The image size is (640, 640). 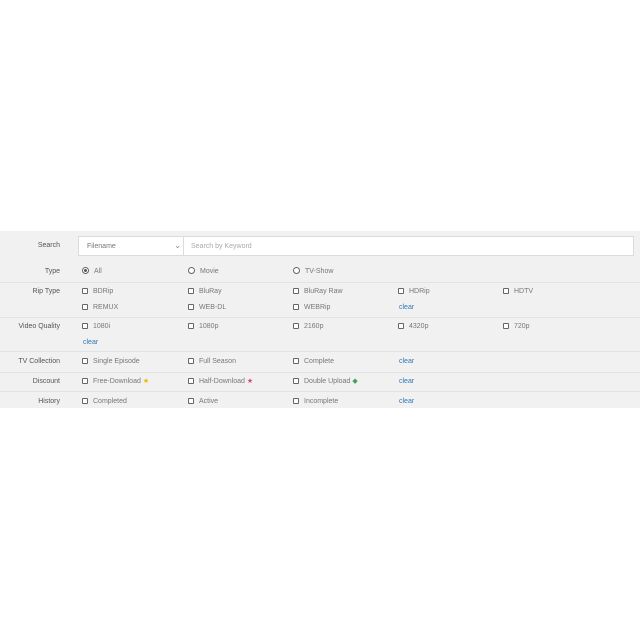 I want to click on history-completed: Completed, so click(x=104, y=401).